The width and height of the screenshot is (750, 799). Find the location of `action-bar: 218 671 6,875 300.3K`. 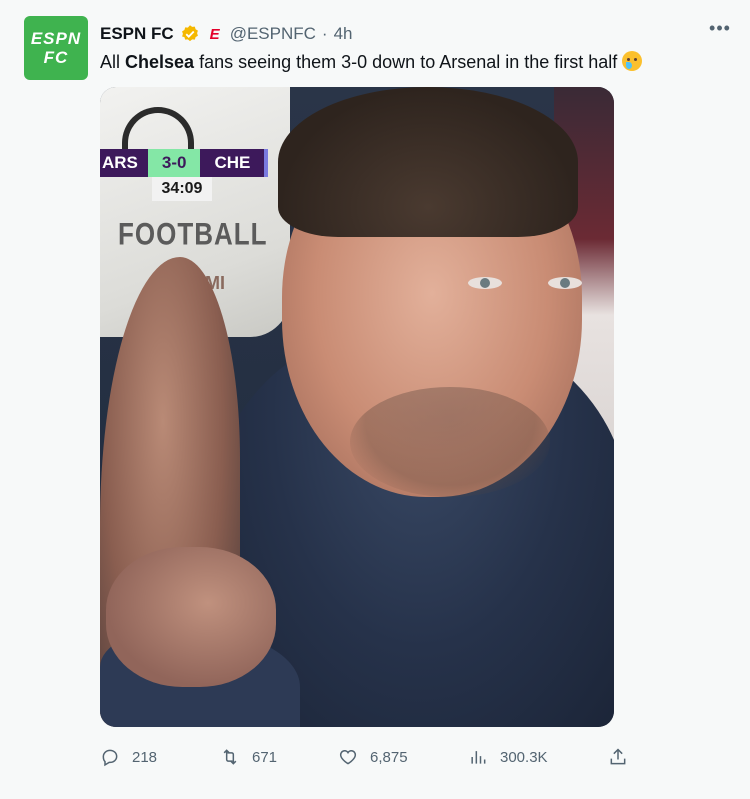

action-bar: 218 671 6,875 300.3K is located at coordinates (370, 757).